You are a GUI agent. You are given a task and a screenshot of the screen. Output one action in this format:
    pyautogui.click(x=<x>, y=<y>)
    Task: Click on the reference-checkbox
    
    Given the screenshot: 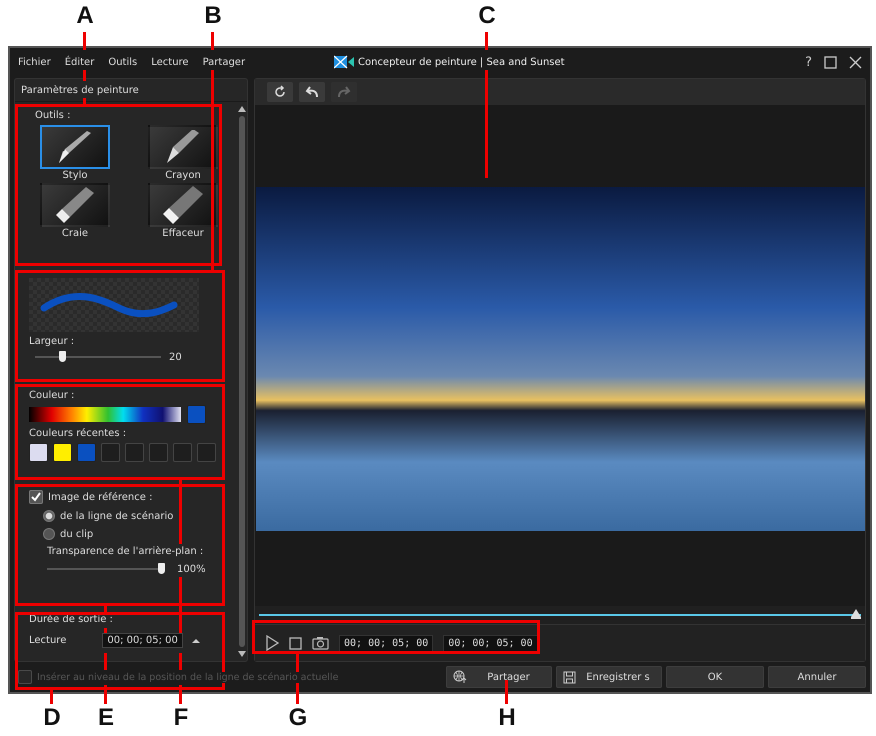 What is the action you would take?
    pyautogui.click(x=36, y=497)
    